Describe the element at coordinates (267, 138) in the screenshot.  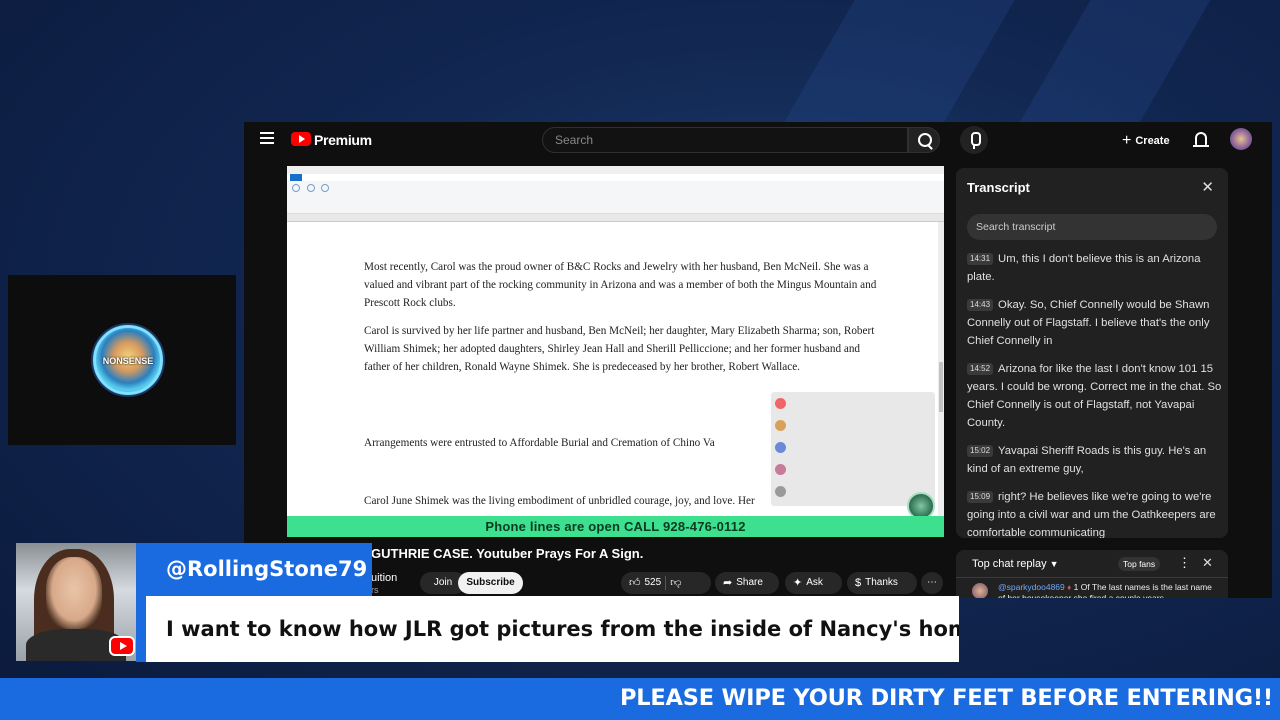
I see `menu-icon` at that location.